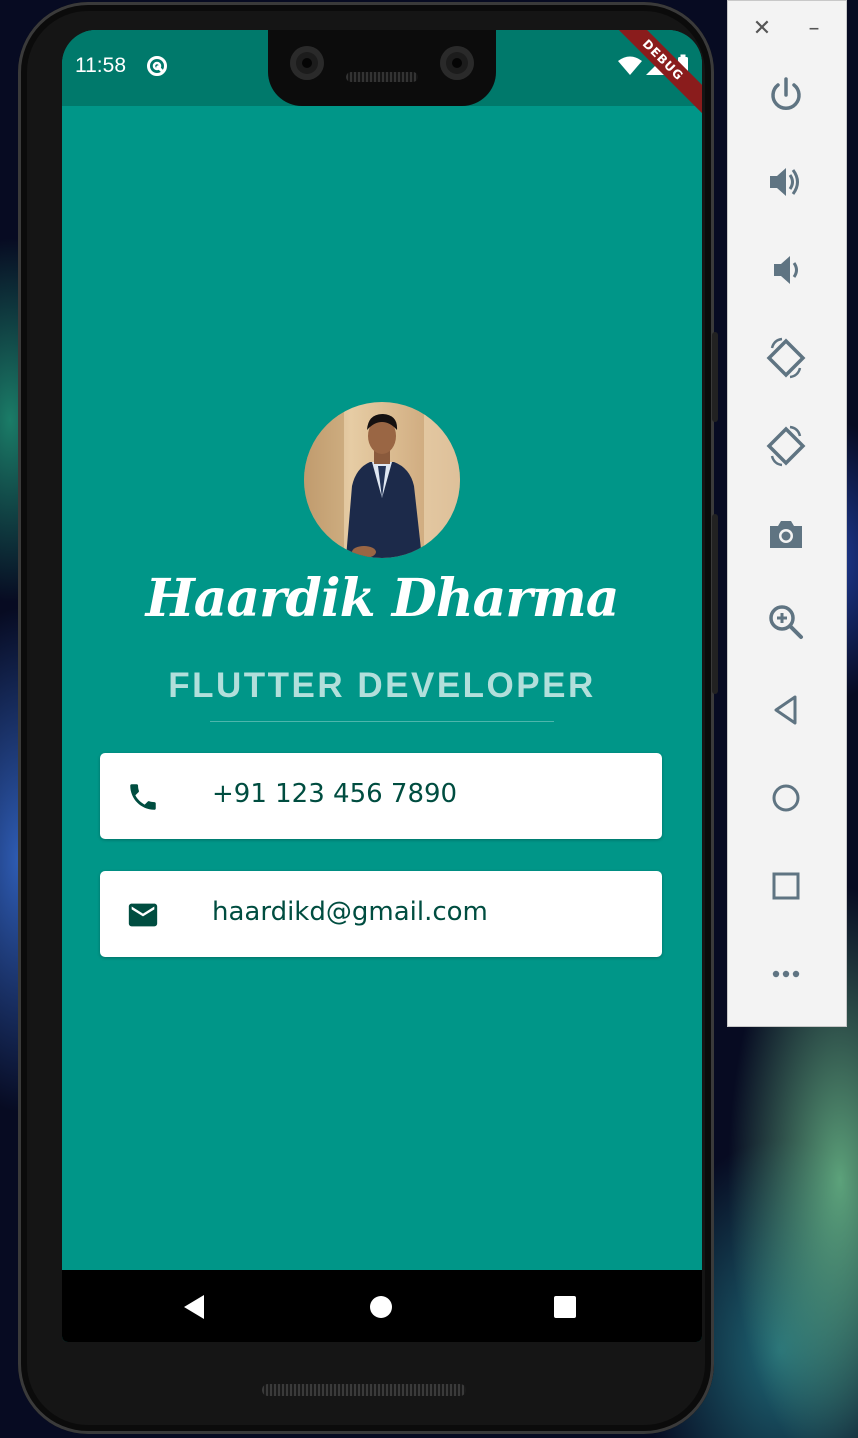 The height and width of the screenshot is (1438, 858). I want to click on back-icon, so click(785, 710).